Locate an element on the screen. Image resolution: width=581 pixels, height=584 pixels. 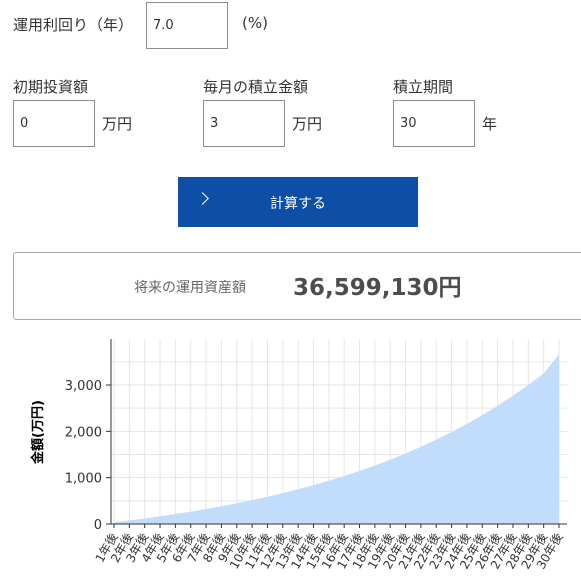
period-input is located at coordinates (434, 123).